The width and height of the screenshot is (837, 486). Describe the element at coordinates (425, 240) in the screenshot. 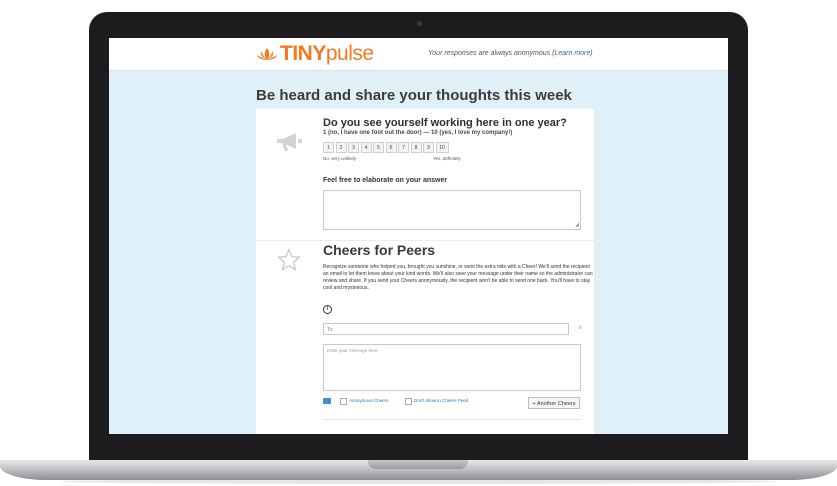

I see `section-divider` at that location.